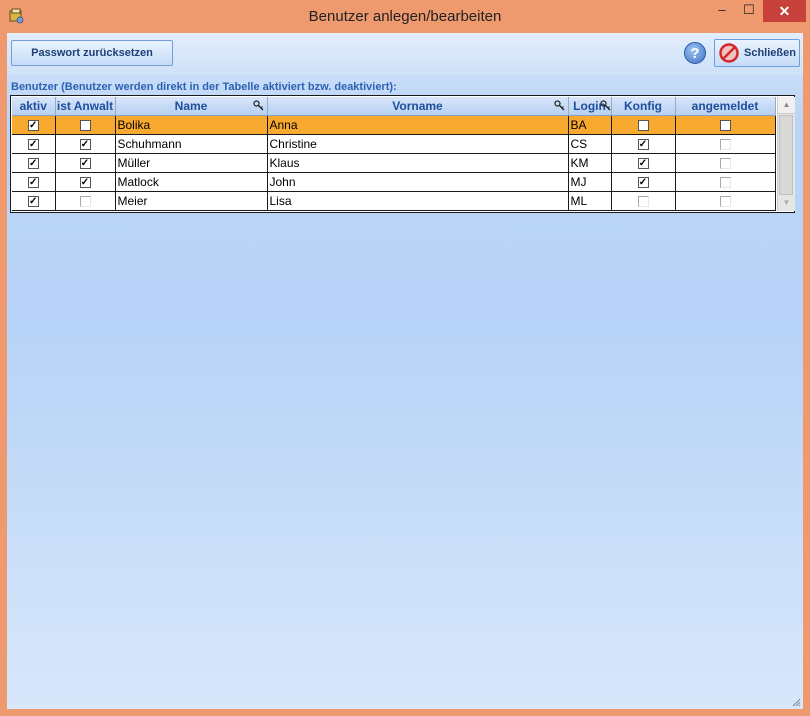  I want to click on scroll-down-icon: ▼, so click(786, 203).